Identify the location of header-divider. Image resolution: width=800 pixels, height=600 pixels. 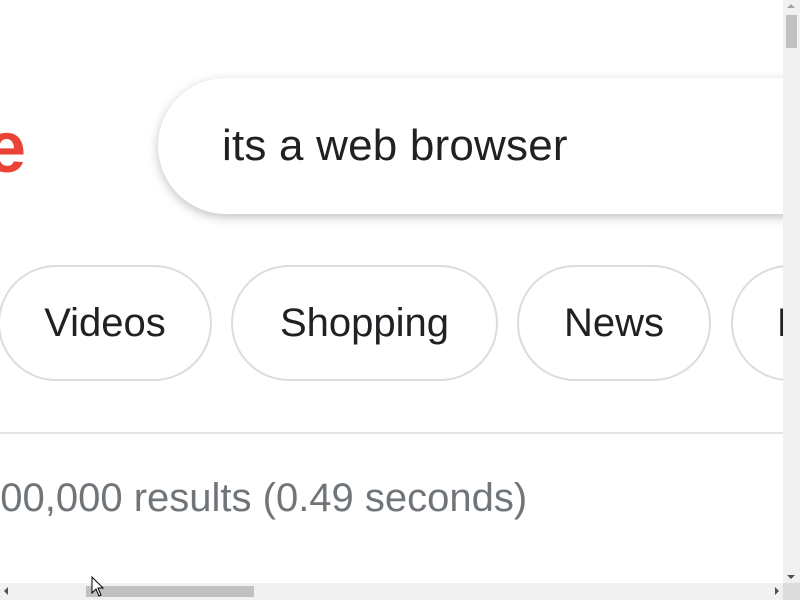
(391, 433).